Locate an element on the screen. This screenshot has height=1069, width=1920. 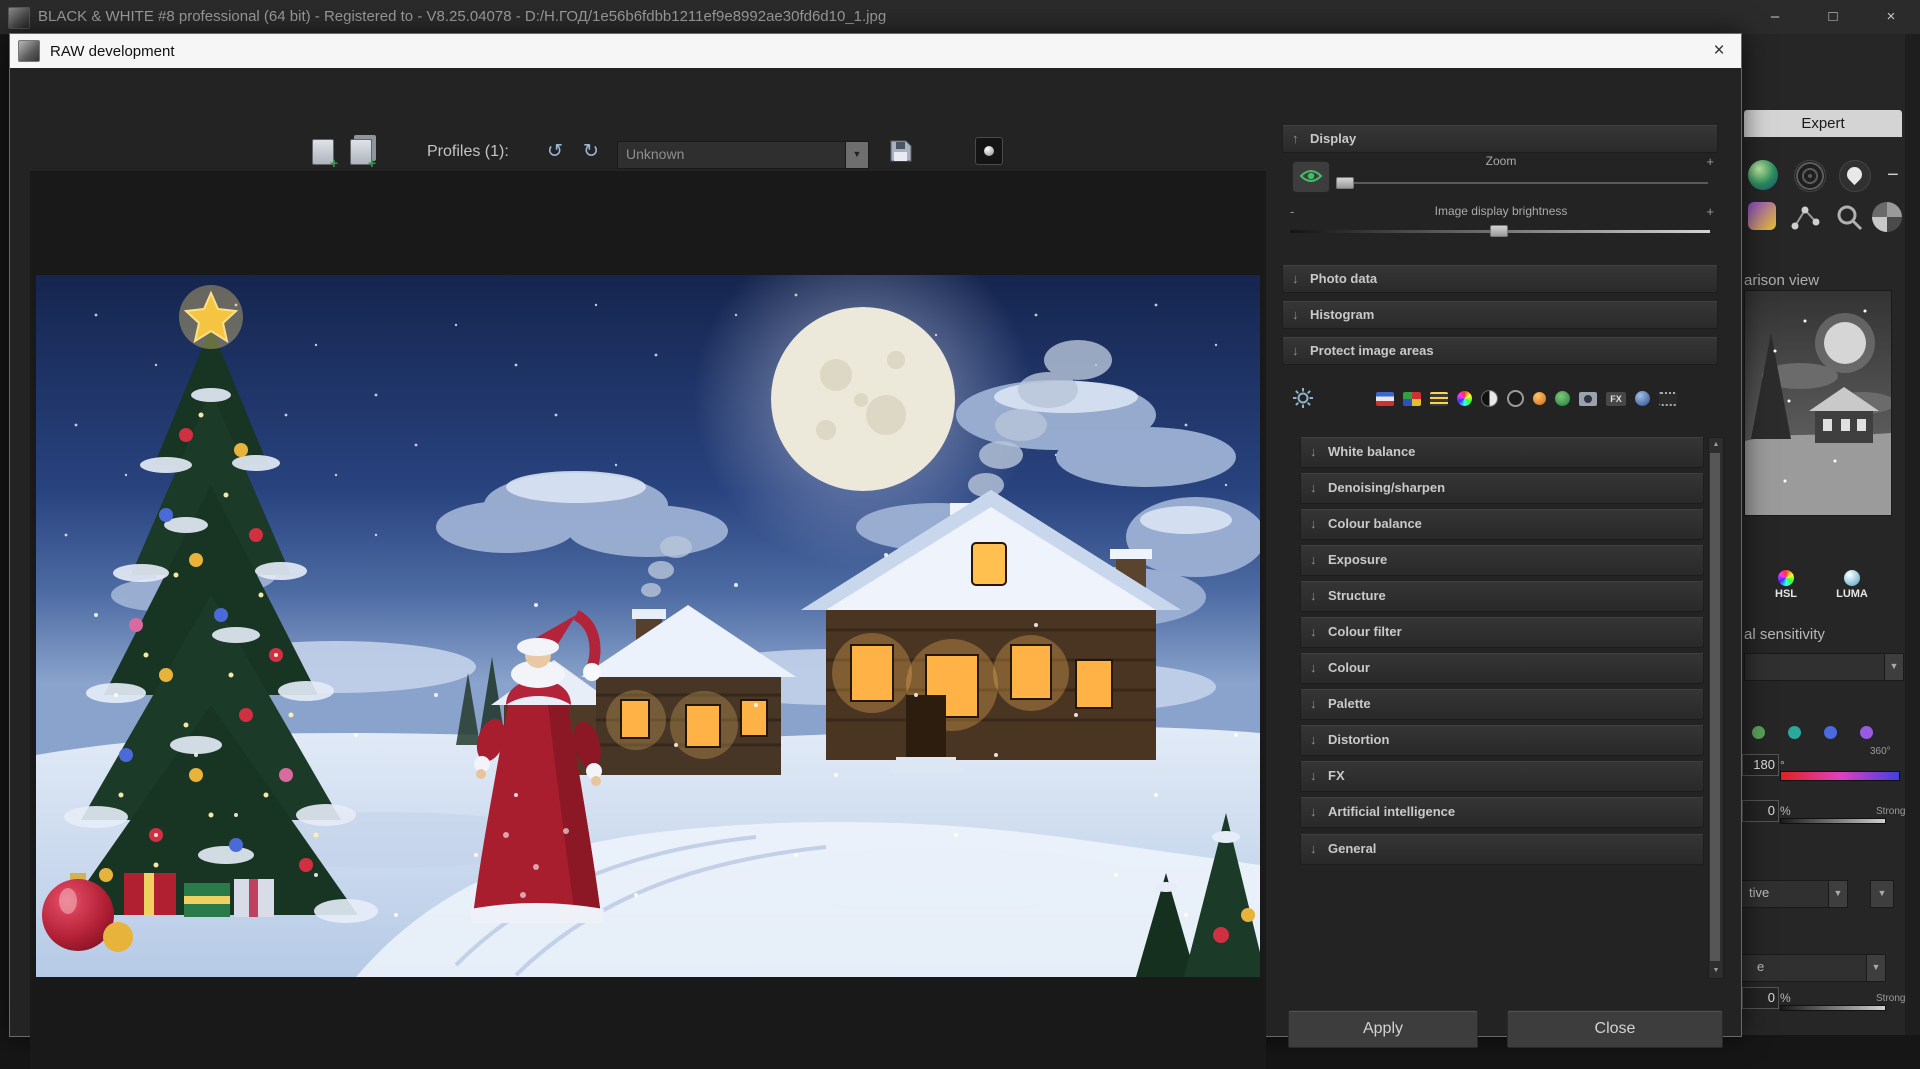
droplet-icon is located at coordinates (1855, 176).